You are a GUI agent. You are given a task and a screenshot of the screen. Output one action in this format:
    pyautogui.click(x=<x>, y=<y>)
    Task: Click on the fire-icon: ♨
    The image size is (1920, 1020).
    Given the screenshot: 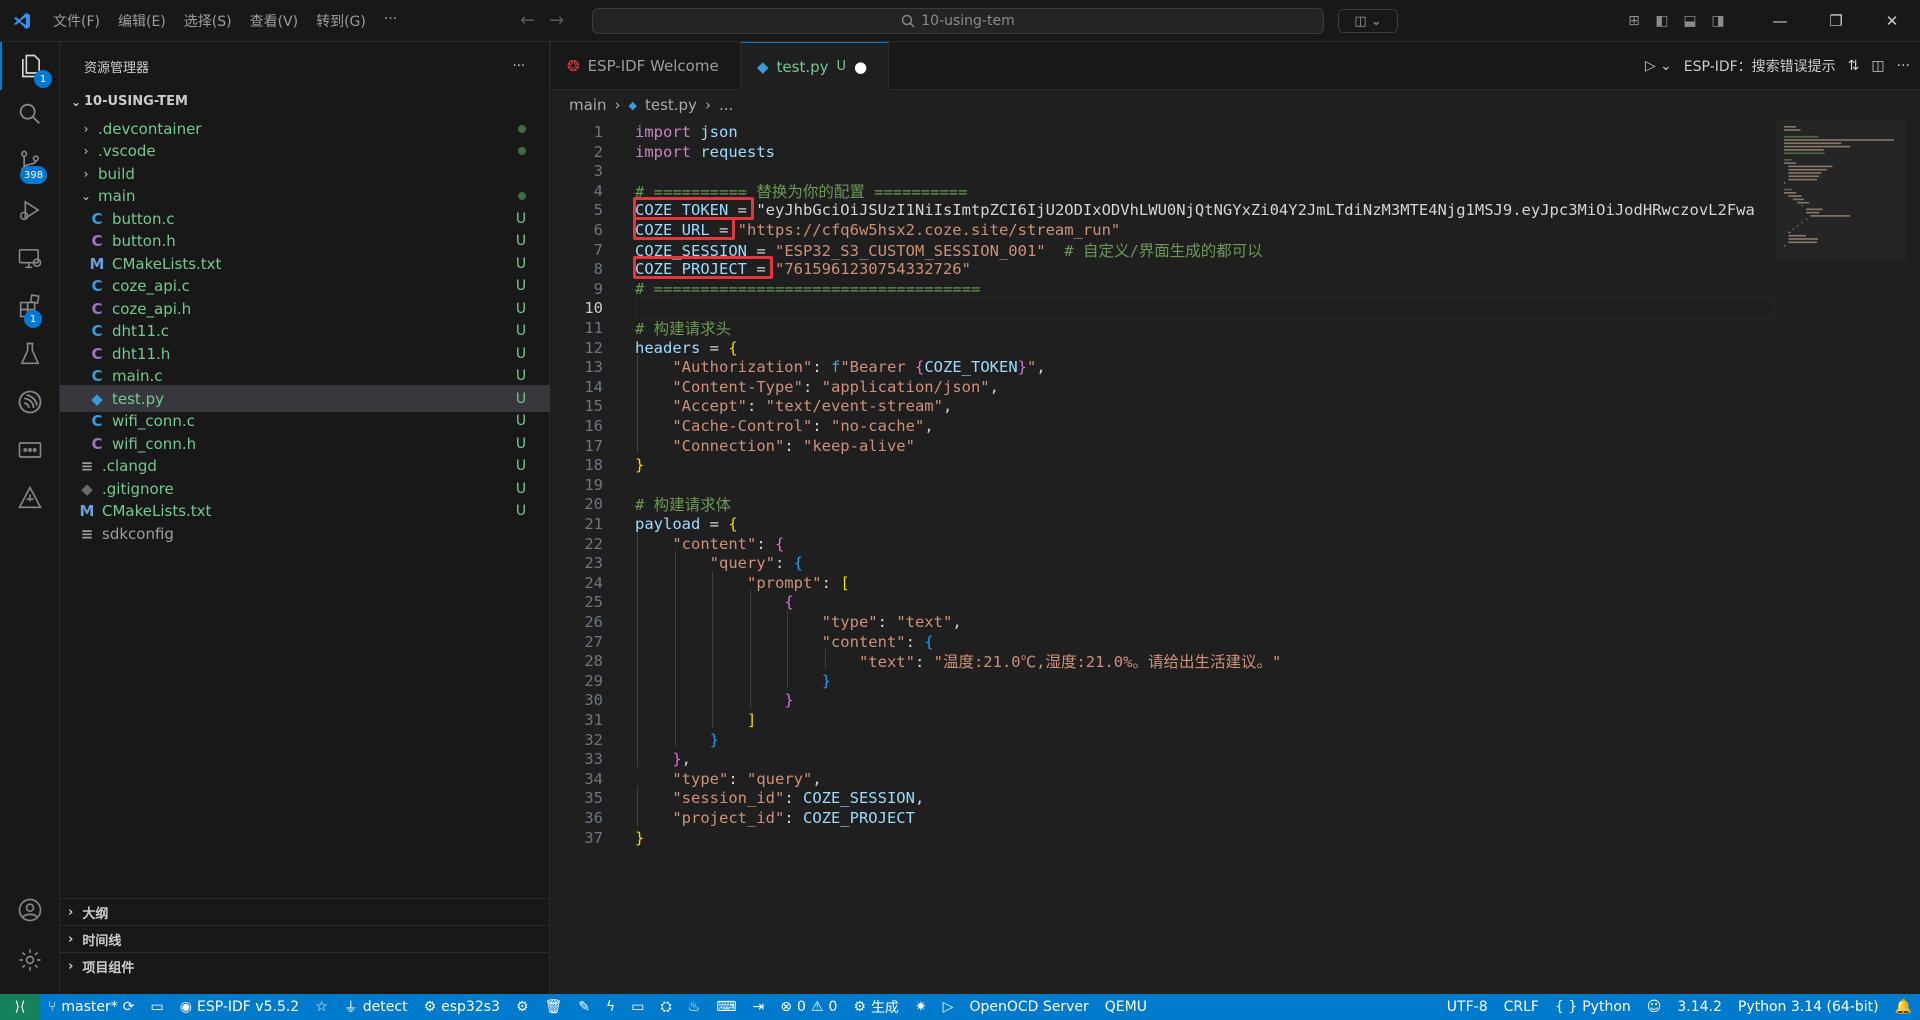 What is the action you would take?
    pyautogui.click(x=694, y=1007)
    